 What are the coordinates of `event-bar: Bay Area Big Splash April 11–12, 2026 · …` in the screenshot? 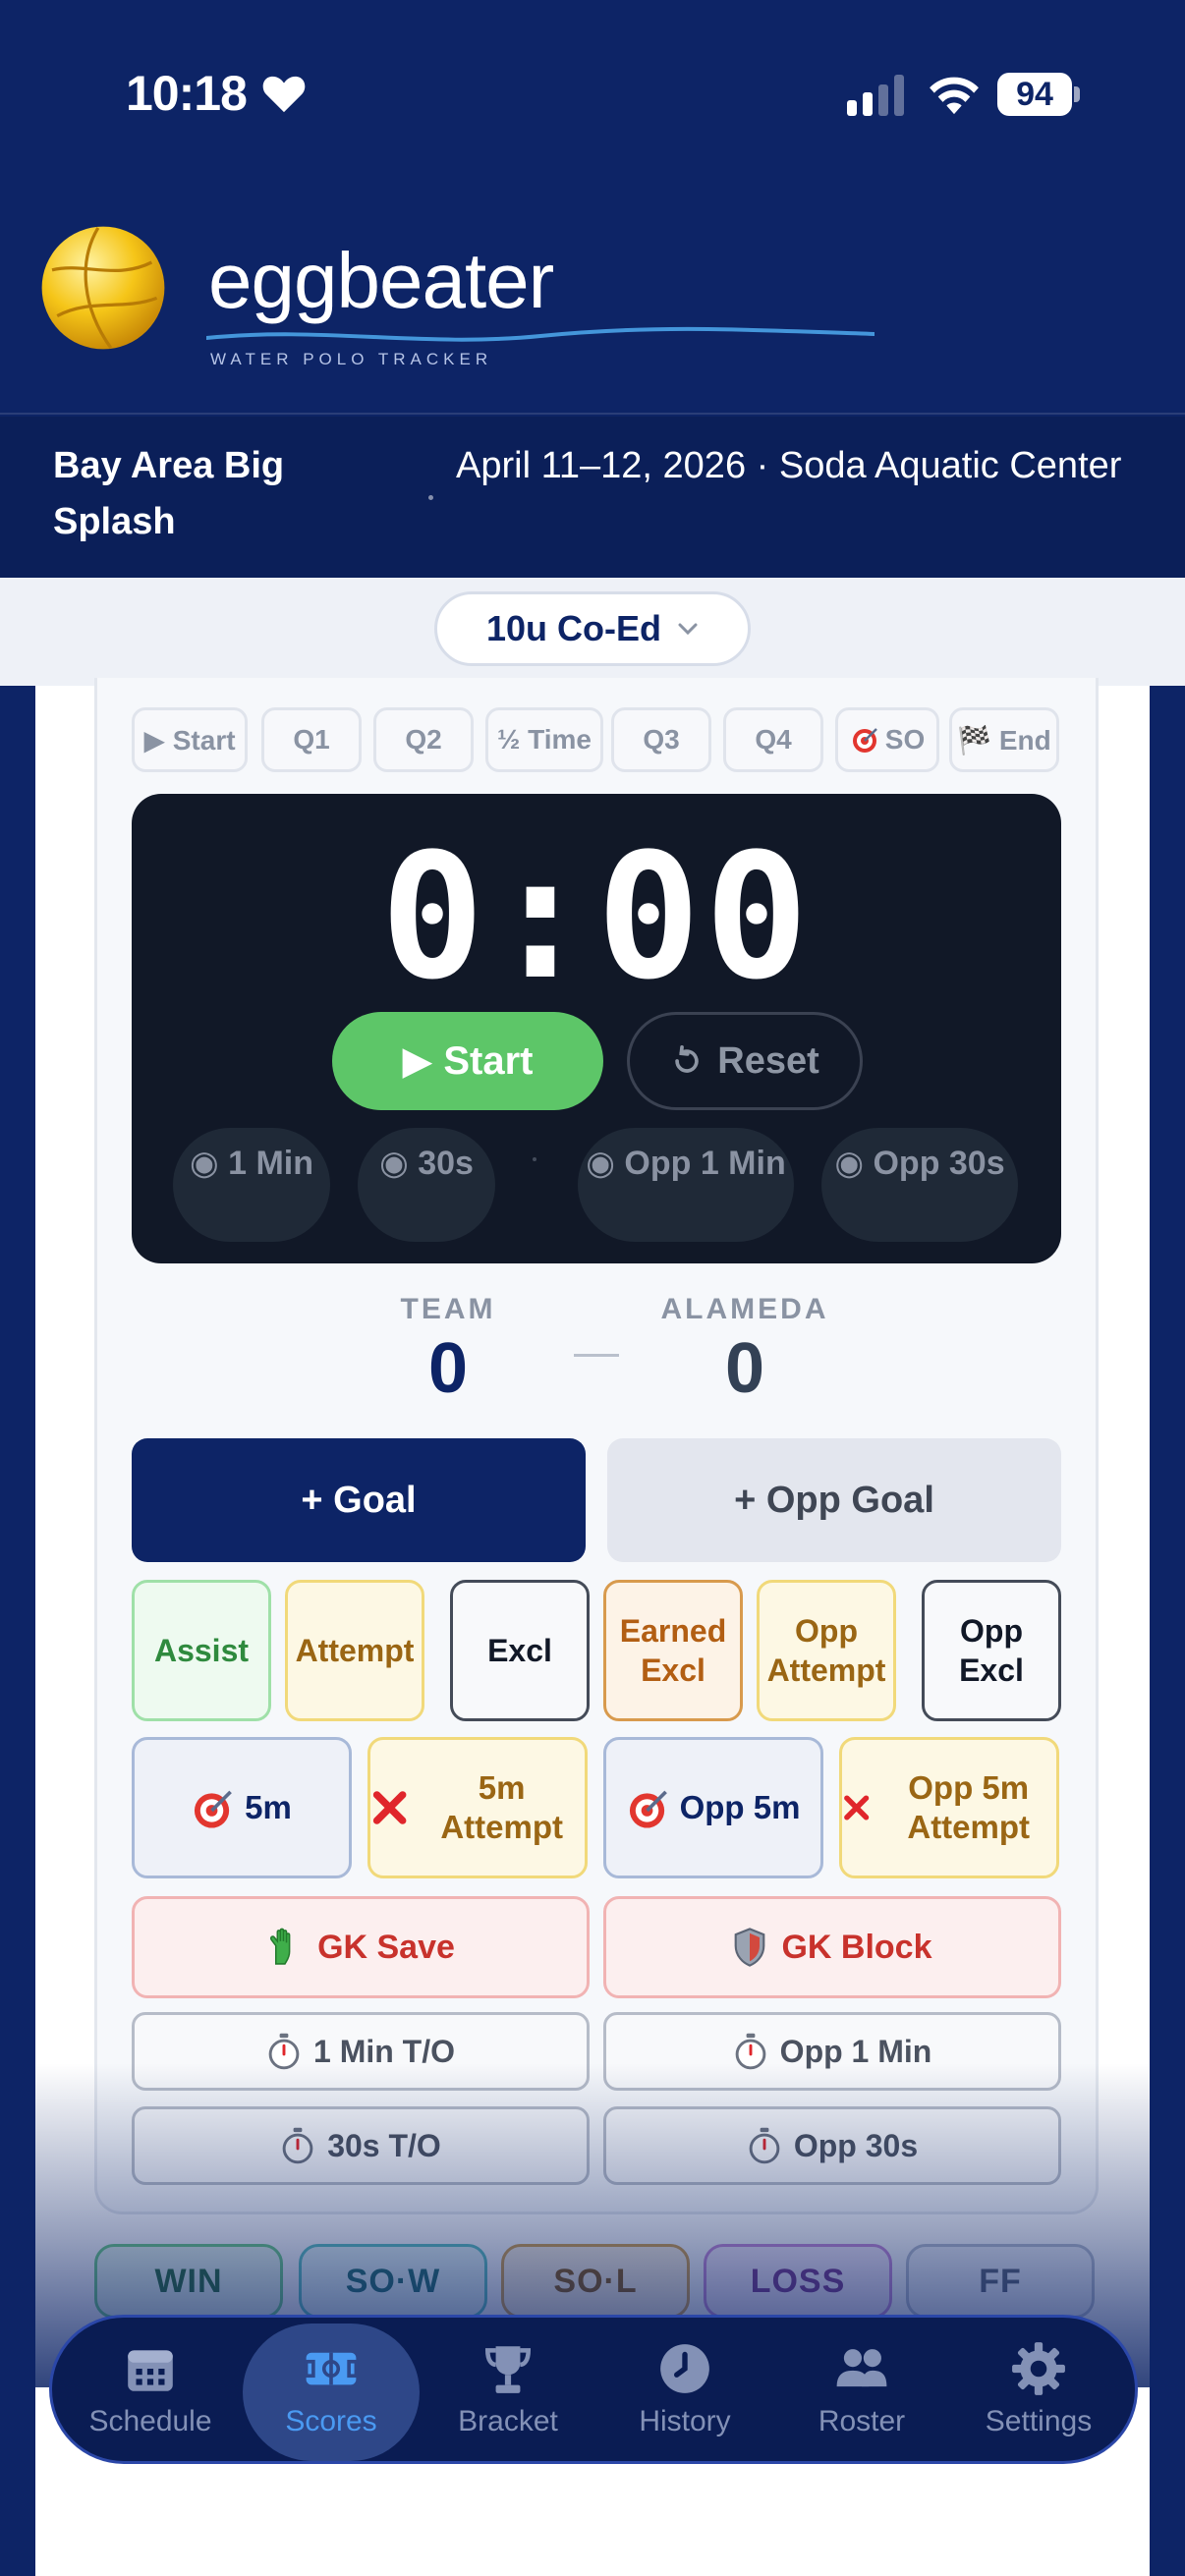 It's located at (592, 497).